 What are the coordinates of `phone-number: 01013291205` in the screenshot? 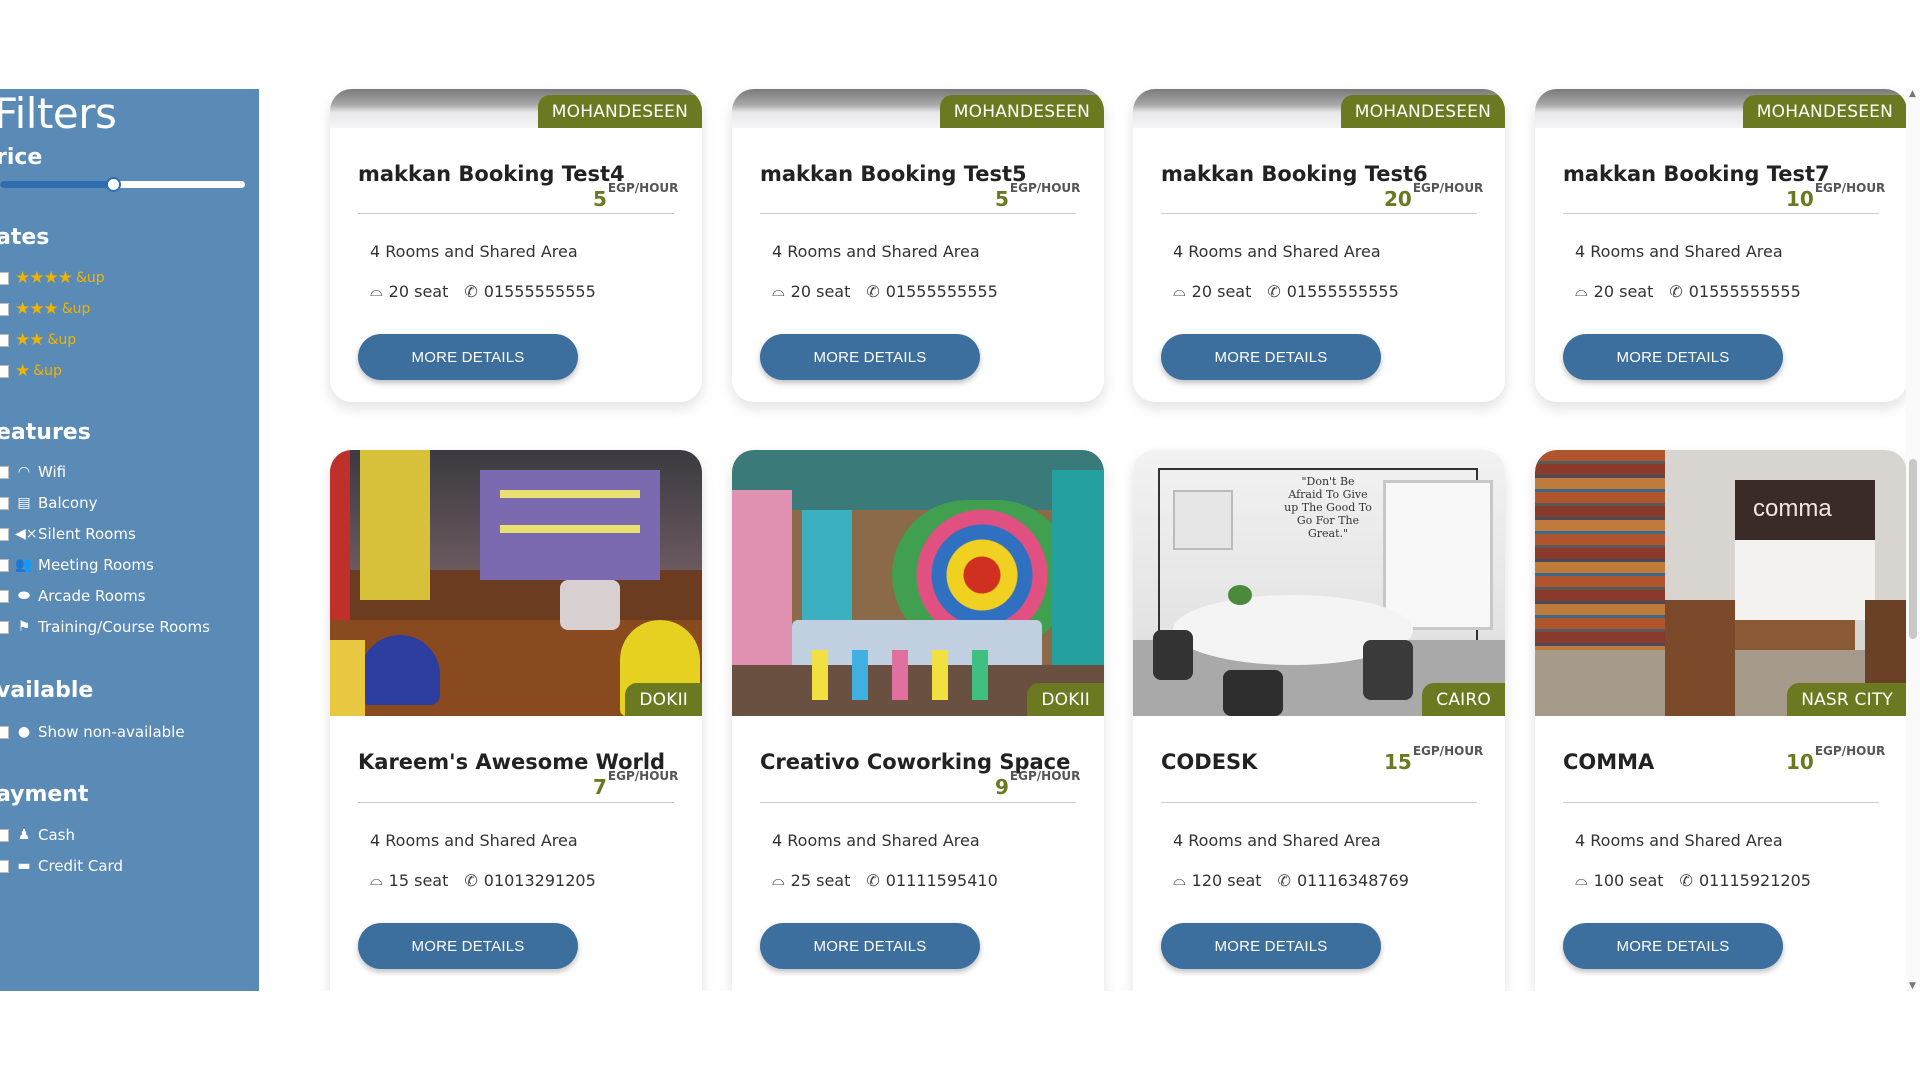 It's located at (539, 880).